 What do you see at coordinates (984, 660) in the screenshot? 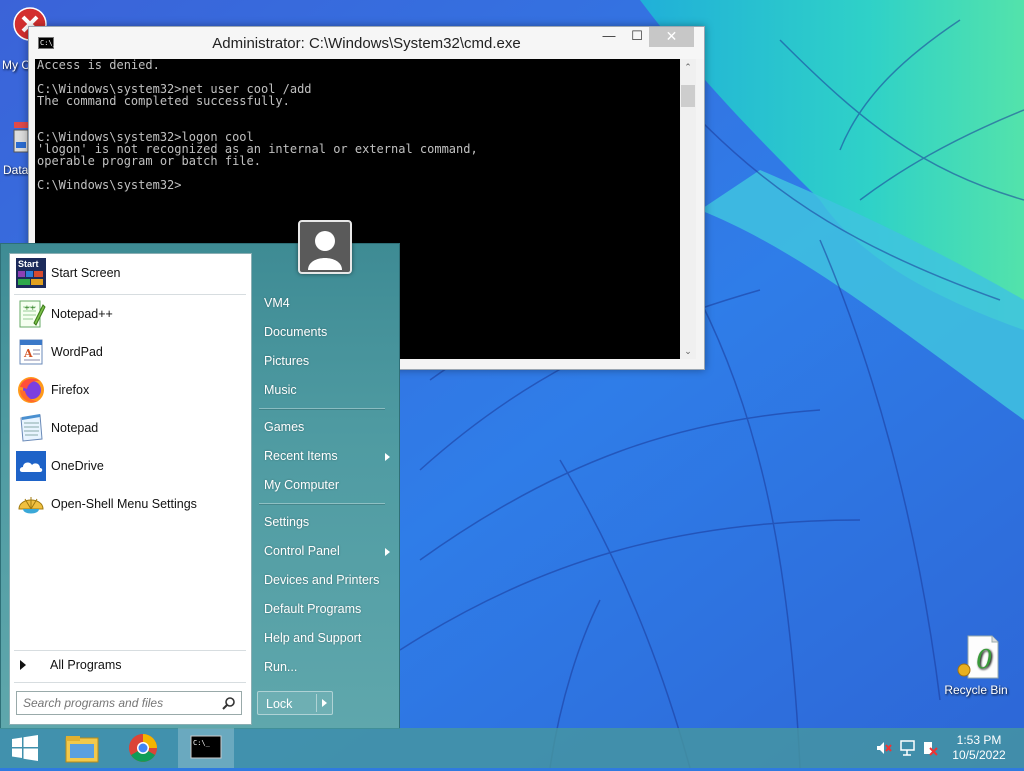
I see `svg-text: 0` at bounding box center [984, 660].